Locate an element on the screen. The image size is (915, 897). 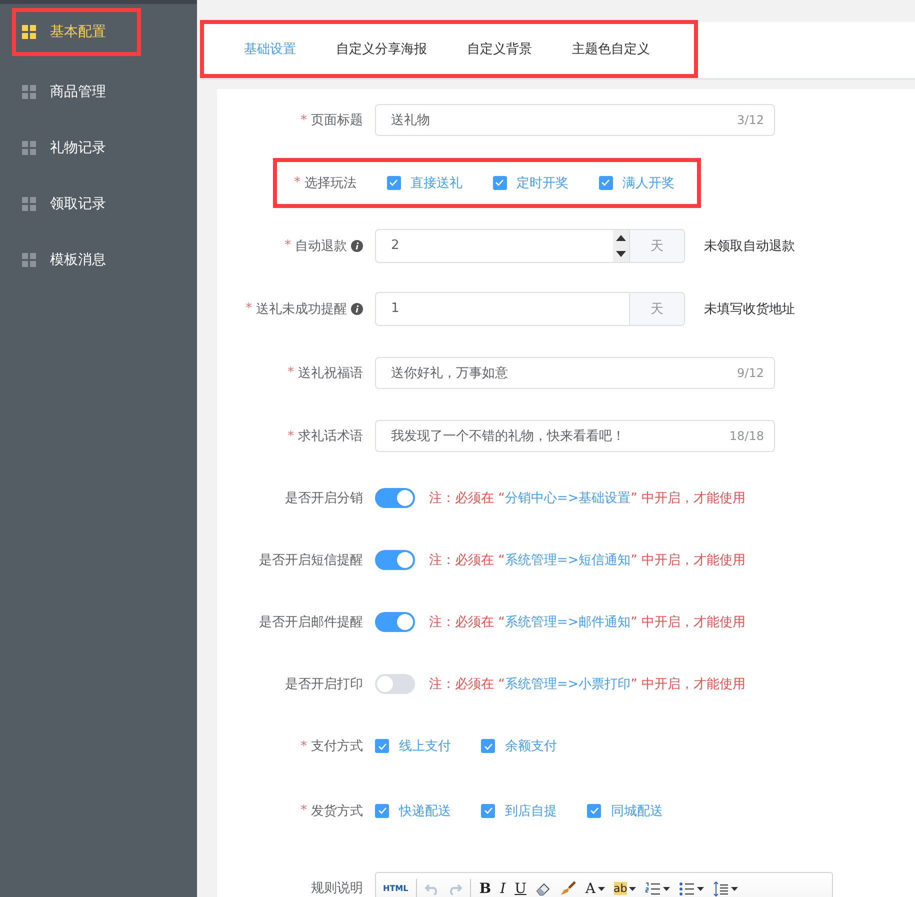
note-text: 注：必须在 “分销中心=>基础设置” 中开启，才能使用 is located at coordinates (587, 498).